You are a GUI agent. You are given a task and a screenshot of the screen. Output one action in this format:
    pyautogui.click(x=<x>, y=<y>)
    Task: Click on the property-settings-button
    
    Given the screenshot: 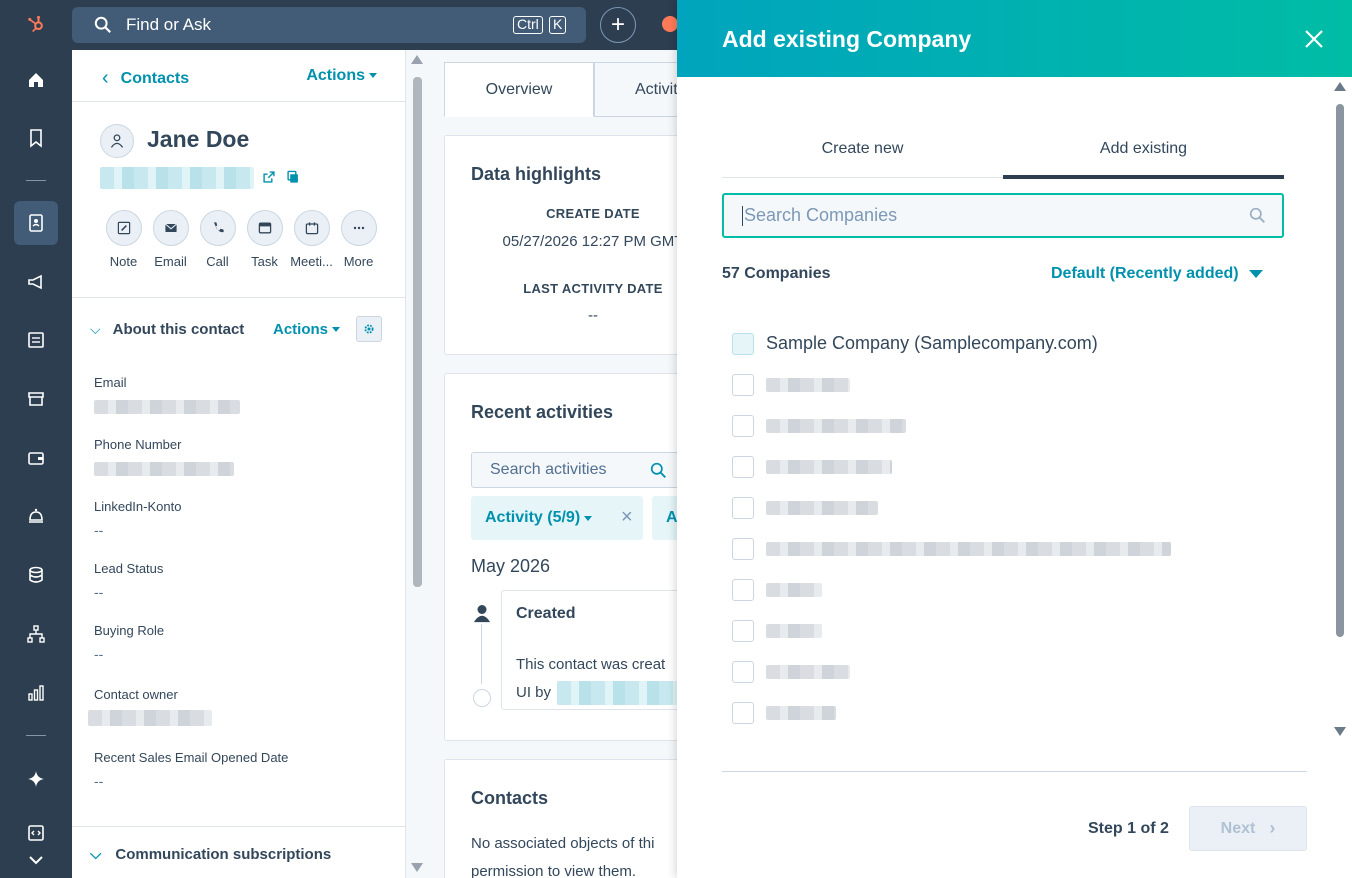 What is the action you would take?
    pyautogui.click(x=369, y=329)
    